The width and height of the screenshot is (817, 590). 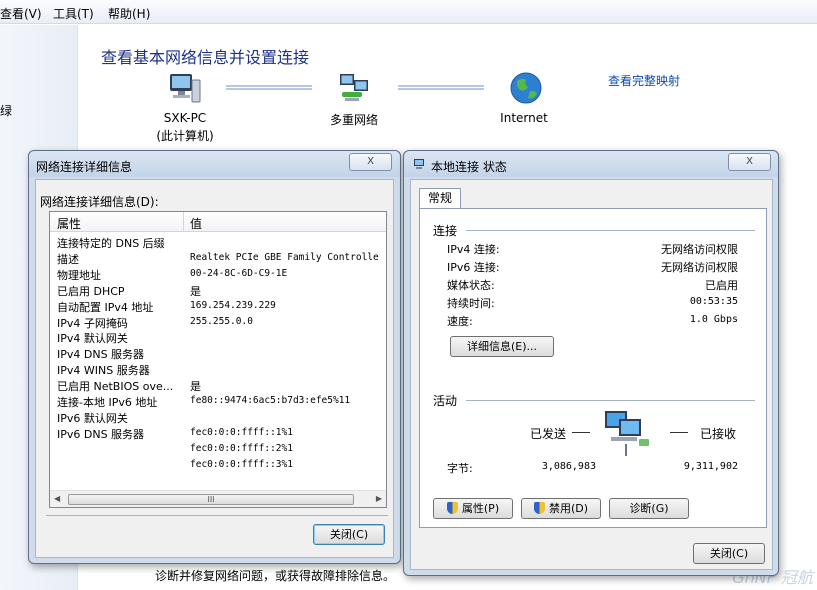 I want to click on table-row: IPv4 默认网关, so click(x=218, y=337).